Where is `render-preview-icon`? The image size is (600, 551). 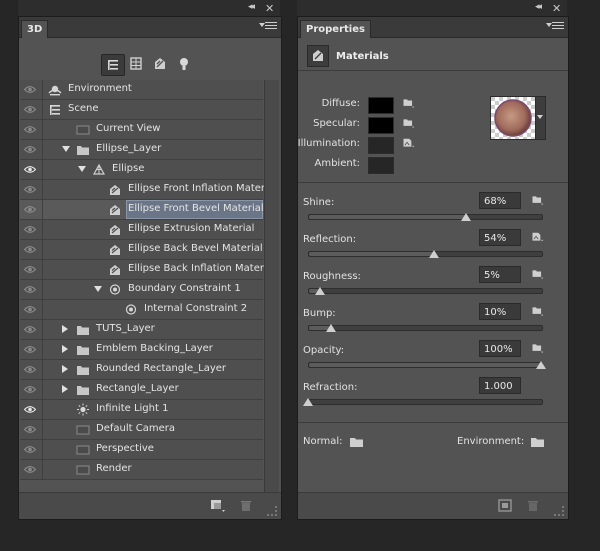
render-preview-icon is located at coordinates (505, 505).